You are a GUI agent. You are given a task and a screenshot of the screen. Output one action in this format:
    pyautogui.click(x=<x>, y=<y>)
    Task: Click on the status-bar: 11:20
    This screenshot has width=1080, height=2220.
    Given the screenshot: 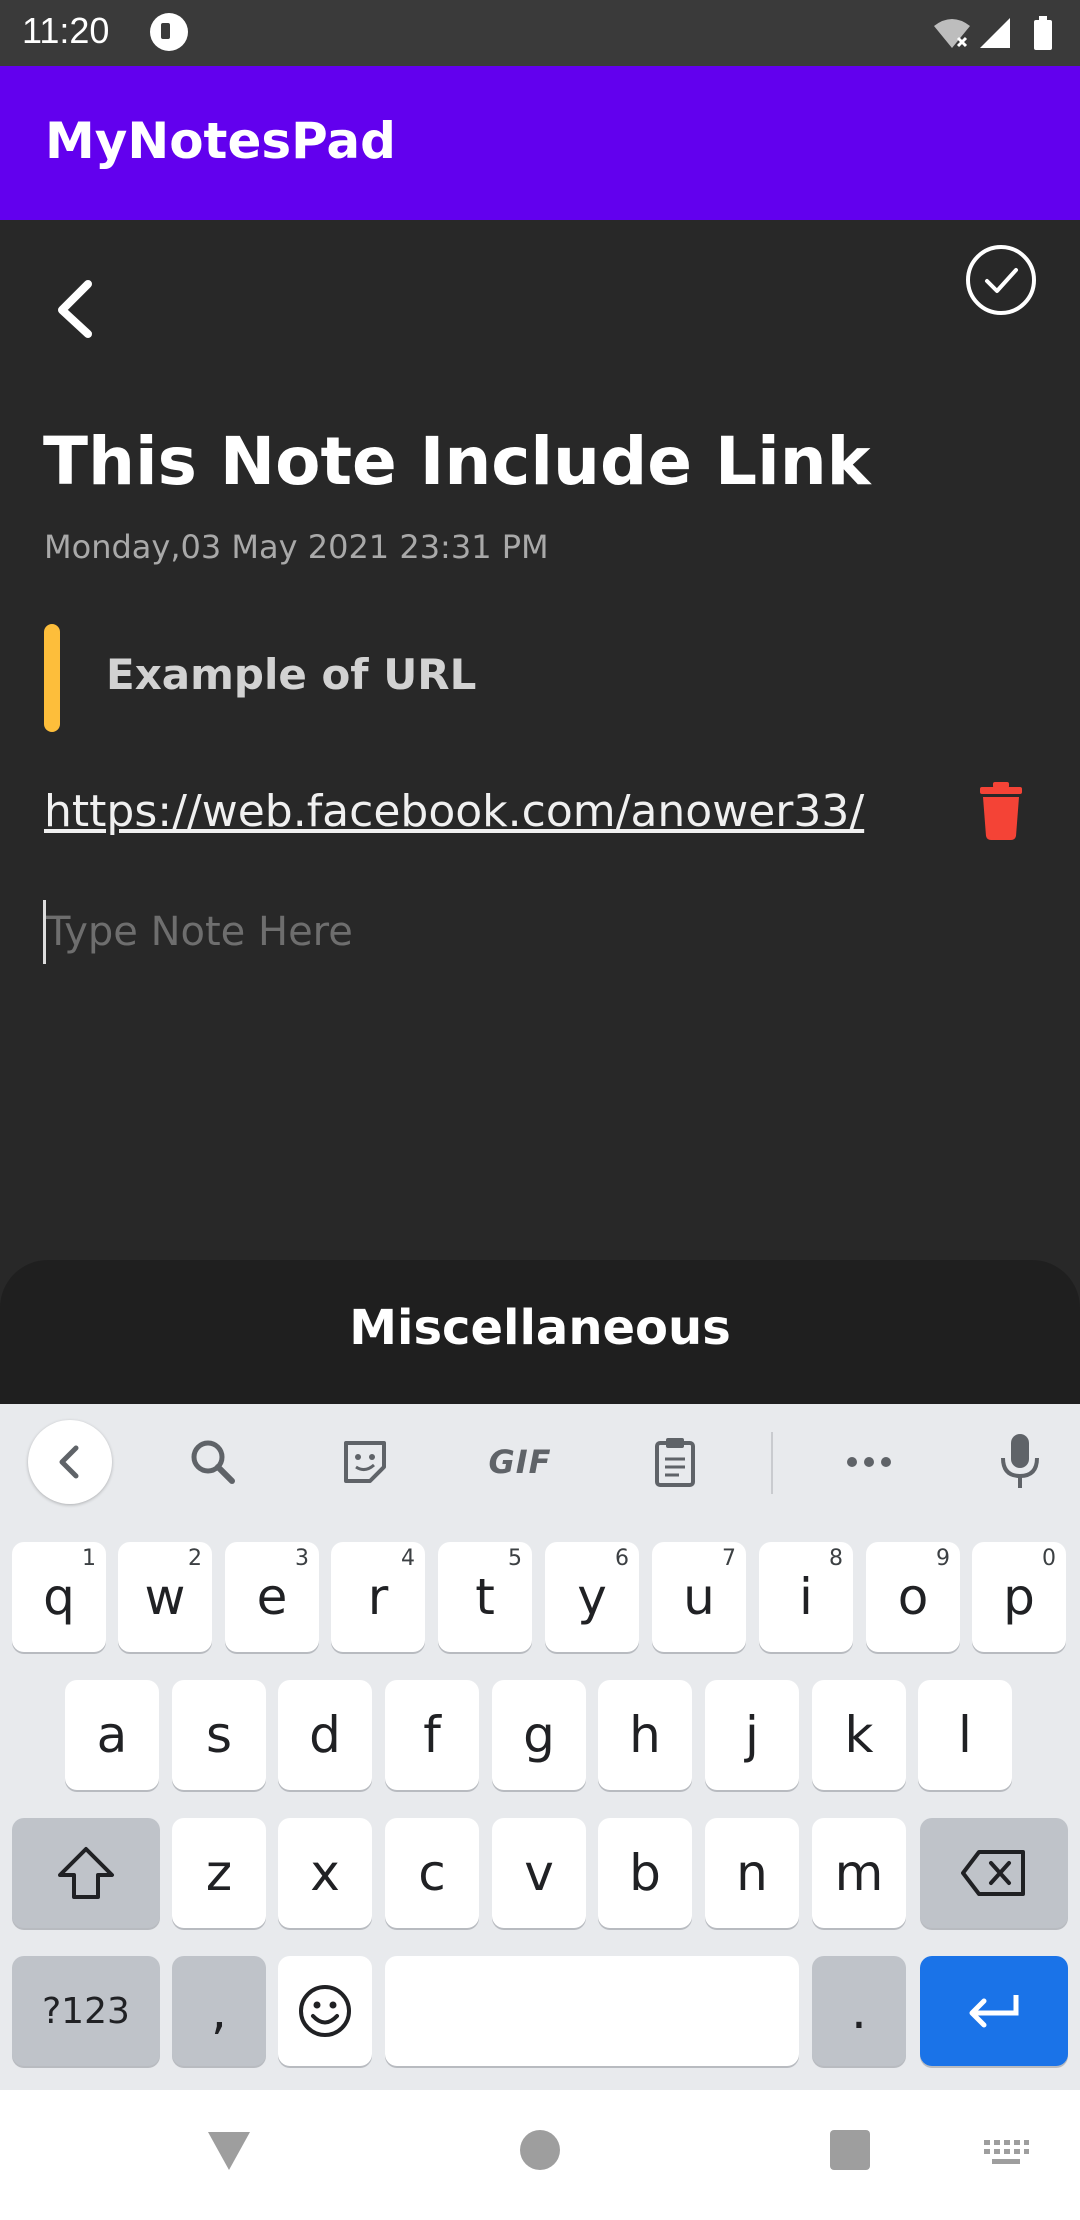 What is the action you would take?
    pyautogui.click(x=540, y=33)
    